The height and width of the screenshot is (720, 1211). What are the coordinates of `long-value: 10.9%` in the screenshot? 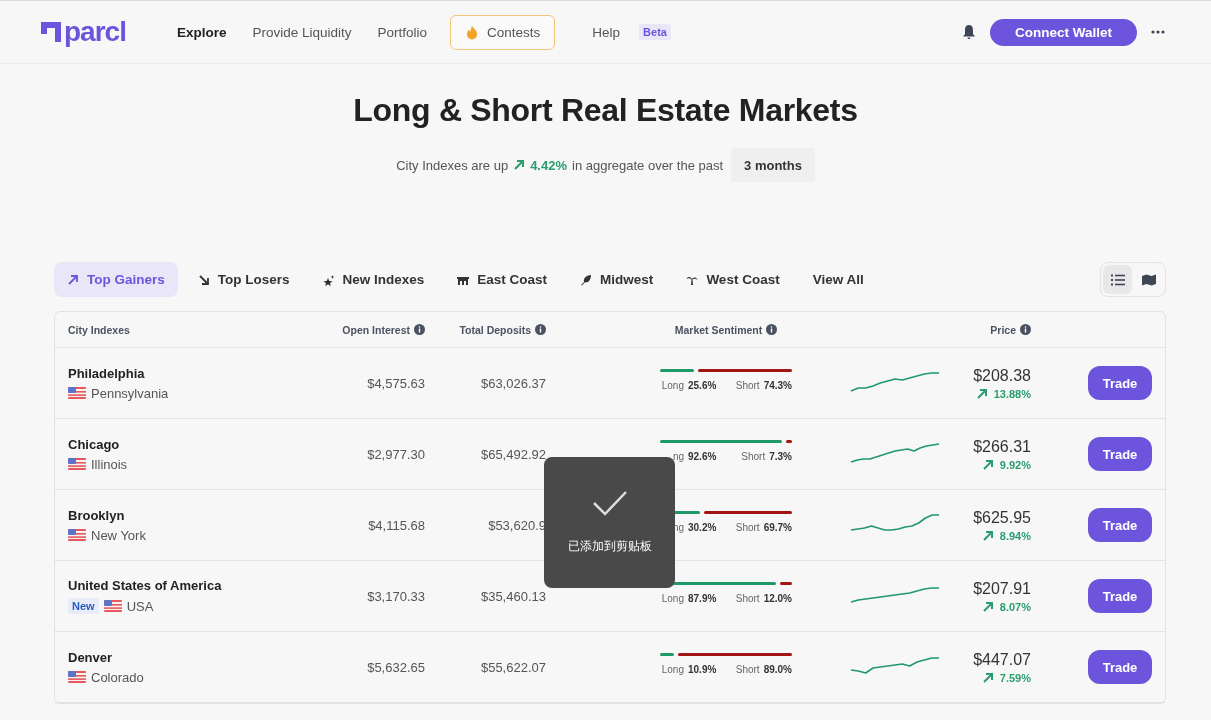 It's located at (702, 669).